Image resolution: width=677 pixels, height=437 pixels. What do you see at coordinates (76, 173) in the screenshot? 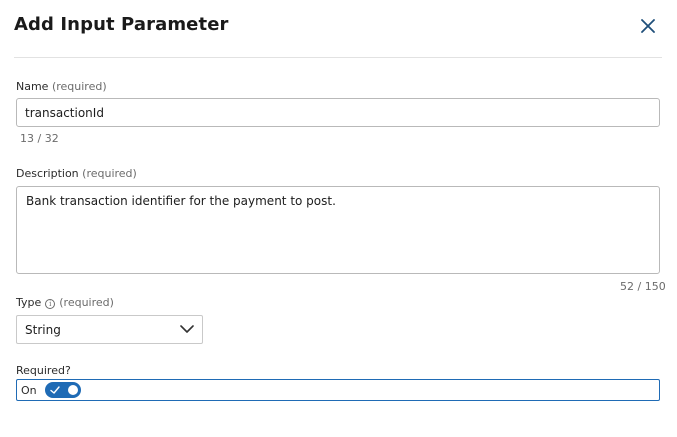
I see `description-label: Description (required)` at bounding box center [76, 173].